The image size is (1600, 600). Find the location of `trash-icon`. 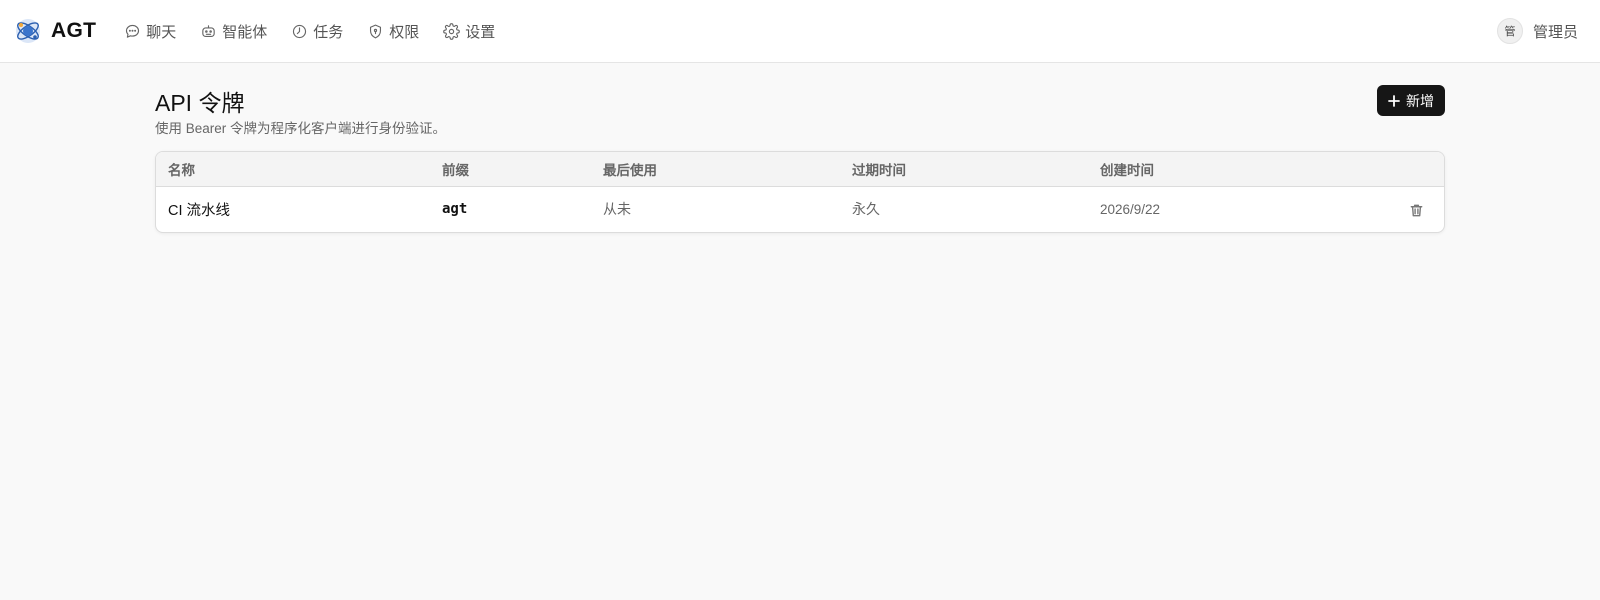

trash-icon is located at coordinates (1416, 210).